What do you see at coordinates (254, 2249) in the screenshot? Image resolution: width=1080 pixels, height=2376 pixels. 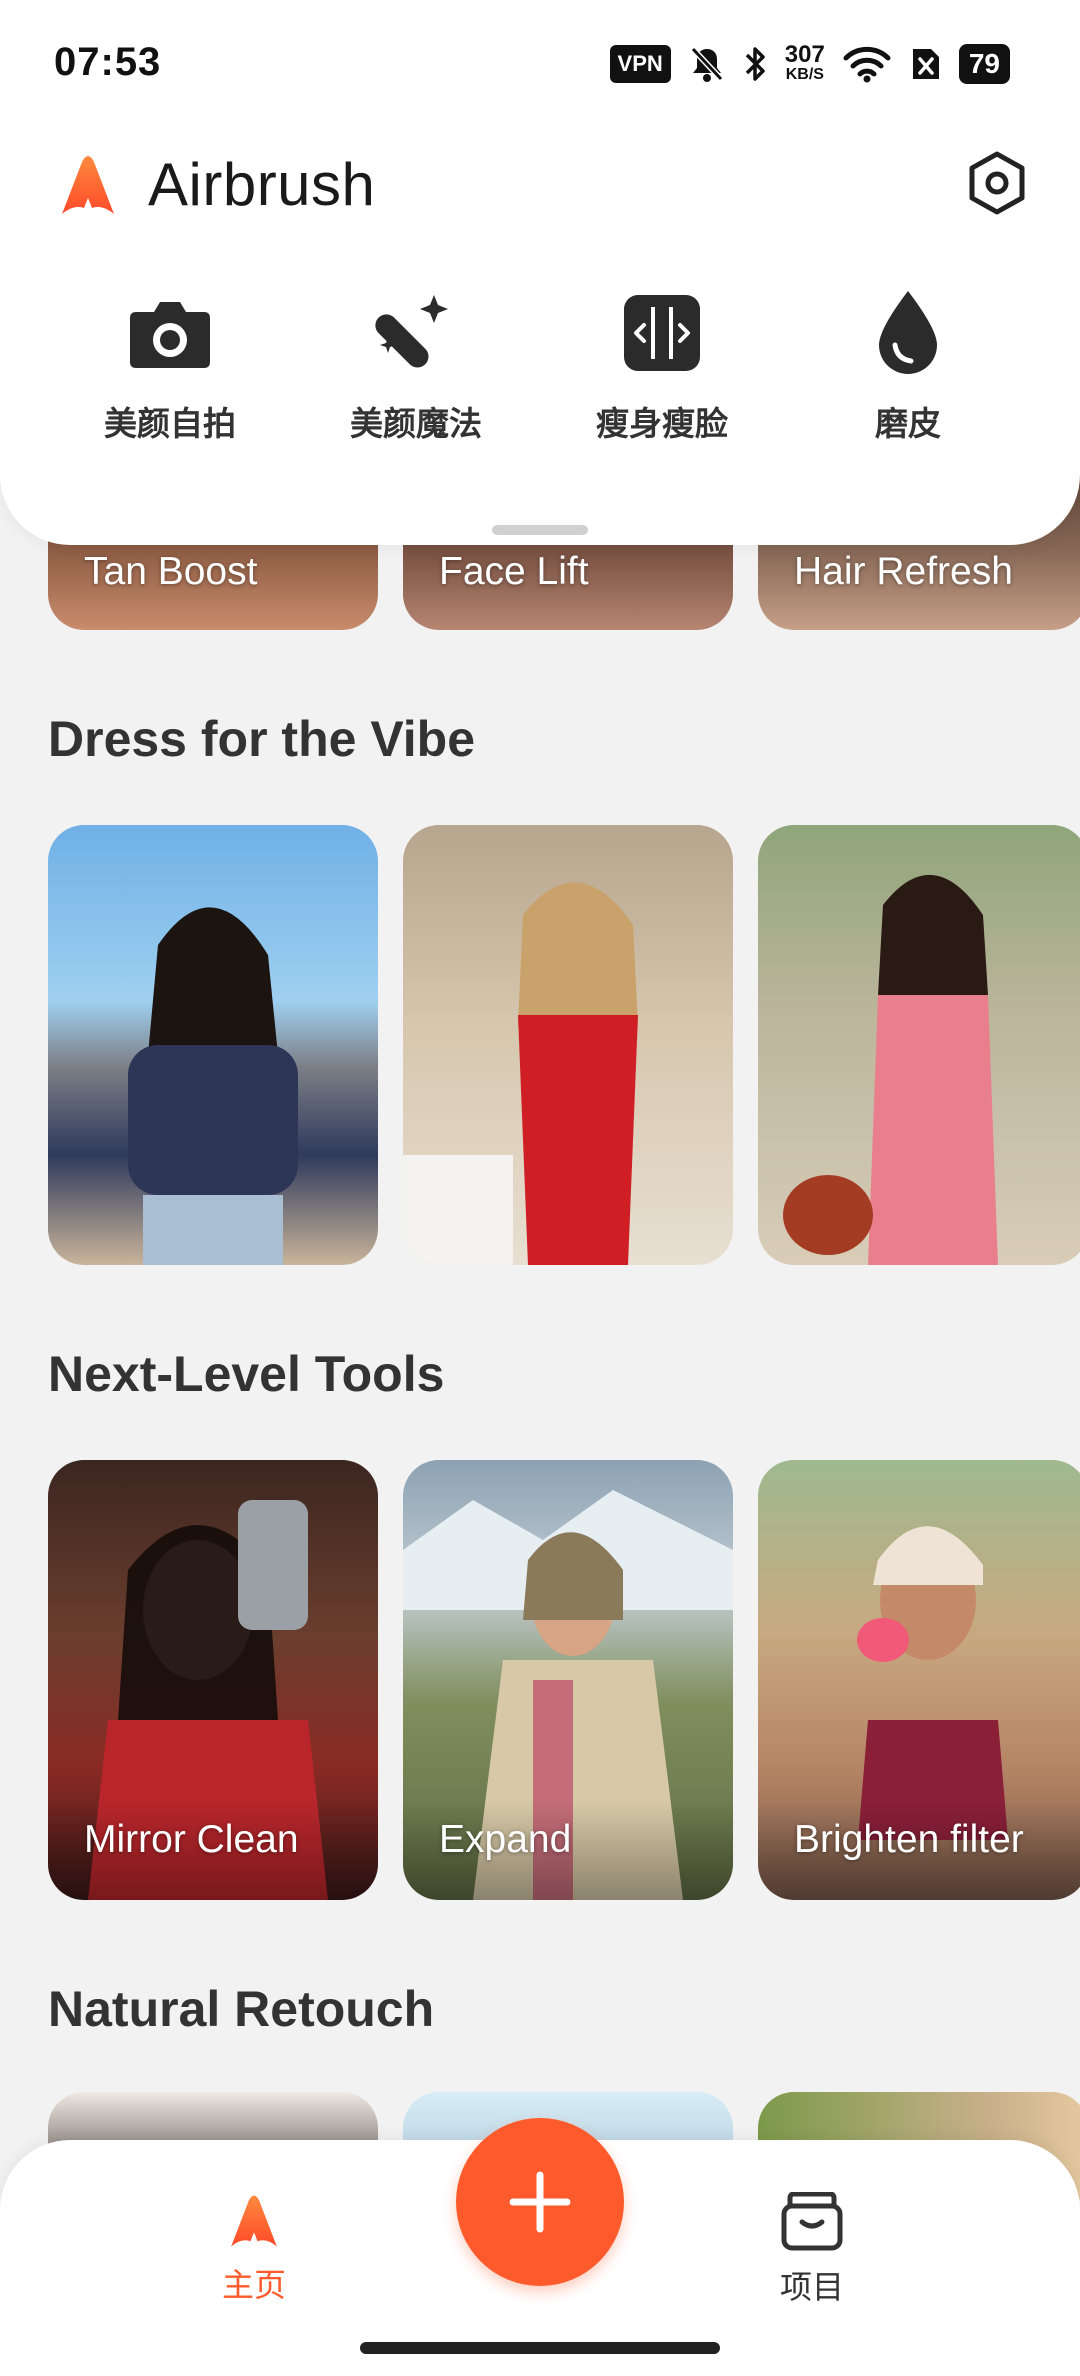 I see `nav-home: 主页` at bounding box center [254, 2249].